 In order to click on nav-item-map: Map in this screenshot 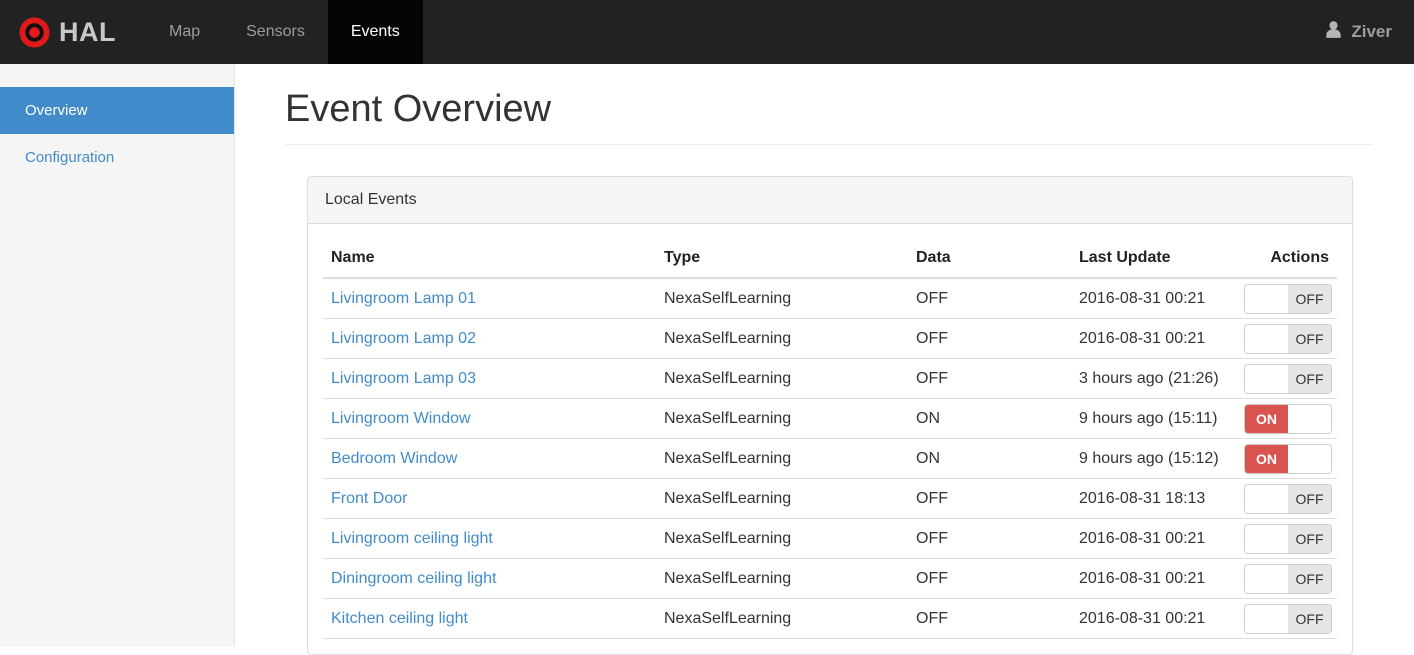, I will do `click(184, 32)`.